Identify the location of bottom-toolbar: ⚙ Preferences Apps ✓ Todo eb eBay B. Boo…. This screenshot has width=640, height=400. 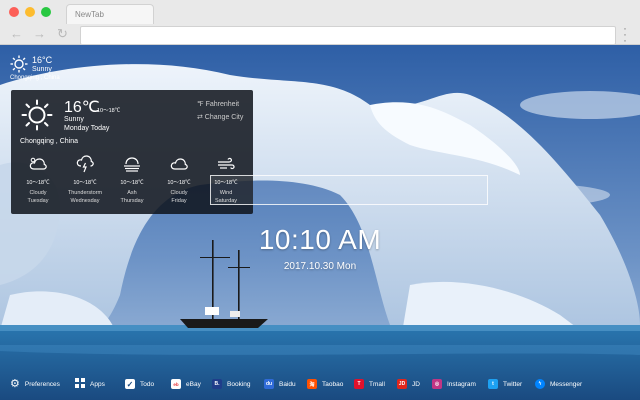
(320, 384).